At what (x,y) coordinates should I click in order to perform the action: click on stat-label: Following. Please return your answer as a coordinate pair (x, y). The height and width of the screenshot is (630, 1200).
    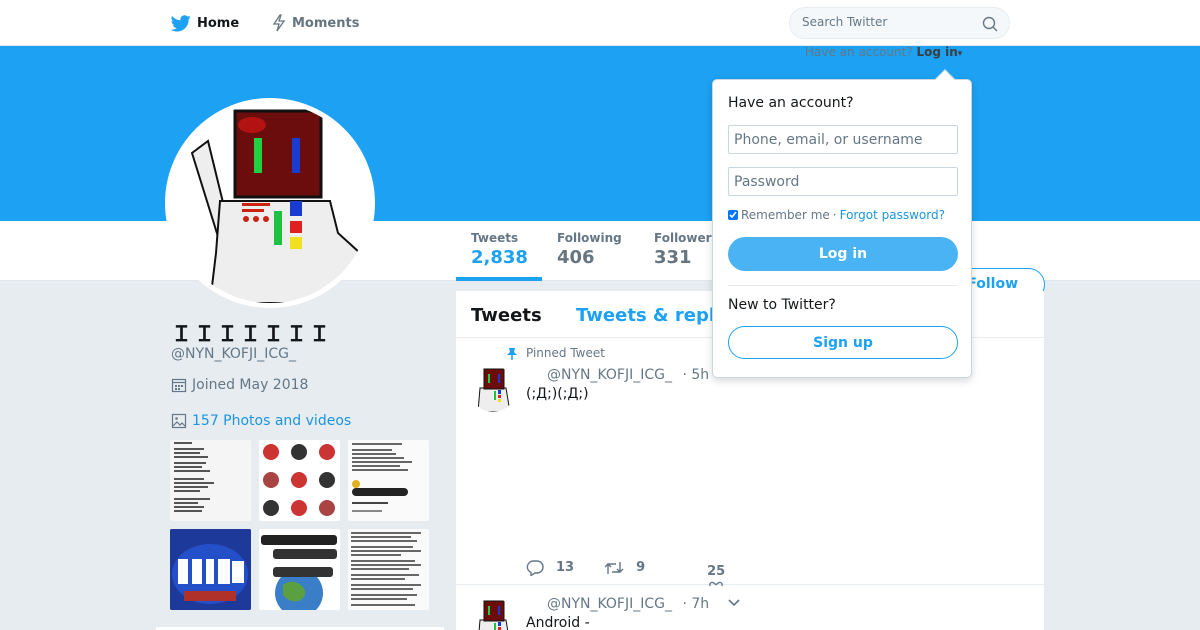
    Looking at the image, I should click on (589, 238).